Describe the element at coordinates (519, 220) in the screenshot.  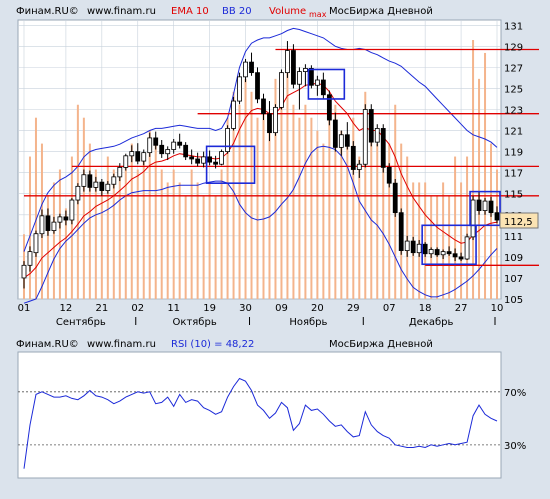
I see `last-price-tag: 112,5` at that location.